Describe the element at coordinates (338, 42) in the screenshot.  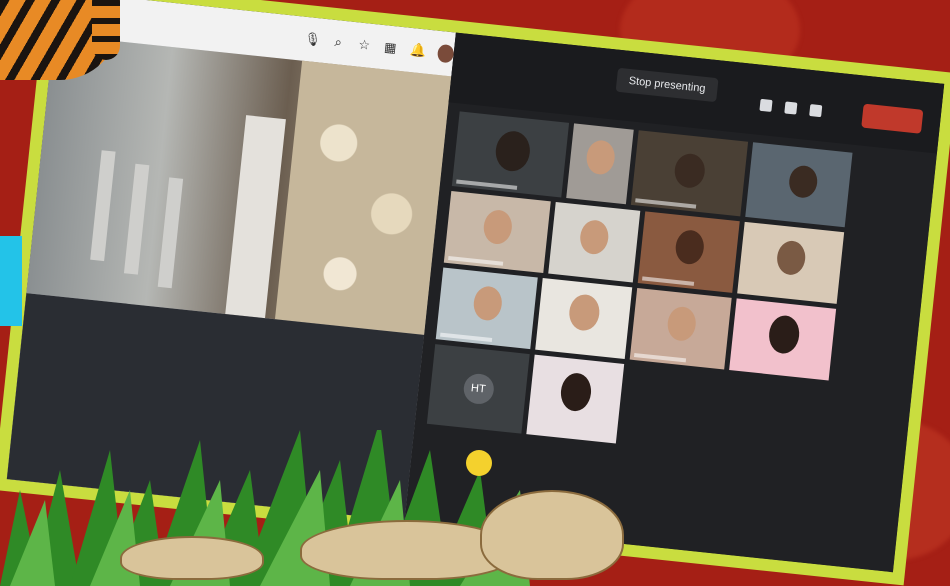
I see `search-icon: ⌕` at that location.